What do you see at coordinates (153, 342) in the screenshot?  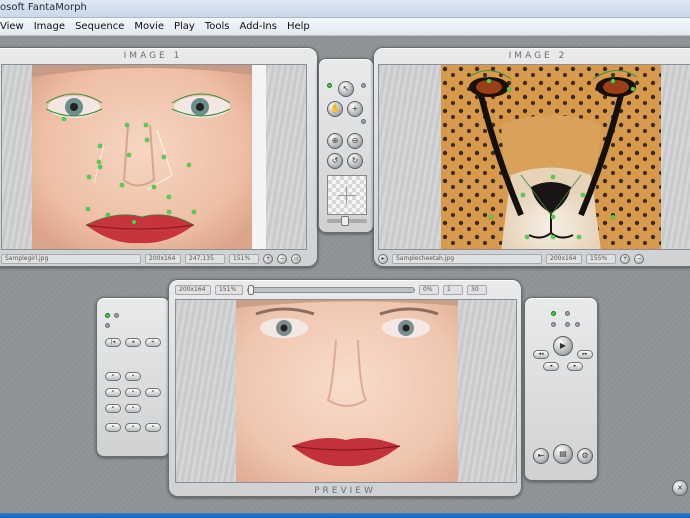 I see `add-keyframe-button: +` at bounding box center [153, 342].